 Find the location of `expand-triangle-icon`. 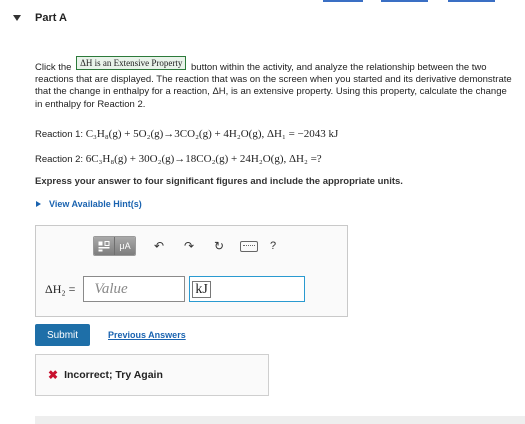

expand-triangle-icon is located at coordinates (38, 204).